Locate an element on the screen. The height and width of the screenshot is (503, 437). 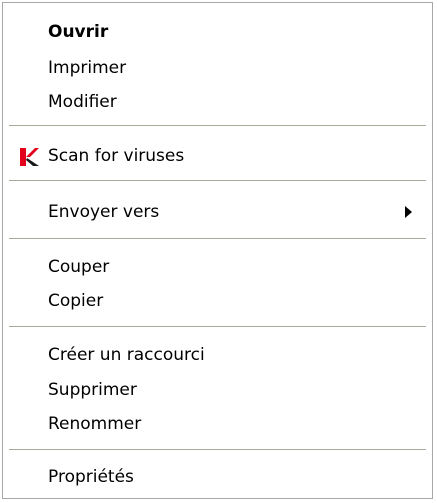
menu-item-label: Propriétés is located at coordinates (91, 477).